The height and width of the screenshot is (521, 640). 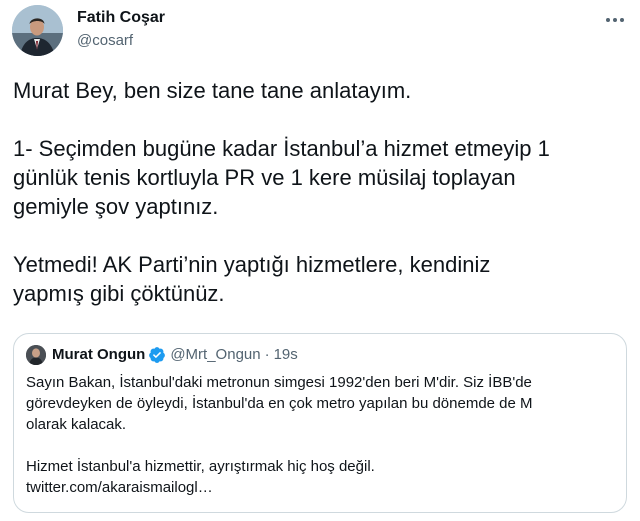 What do you see at coordinates (37, 30) in the screenshot?
I see `author-avatar` at bounding box center [37, 30].